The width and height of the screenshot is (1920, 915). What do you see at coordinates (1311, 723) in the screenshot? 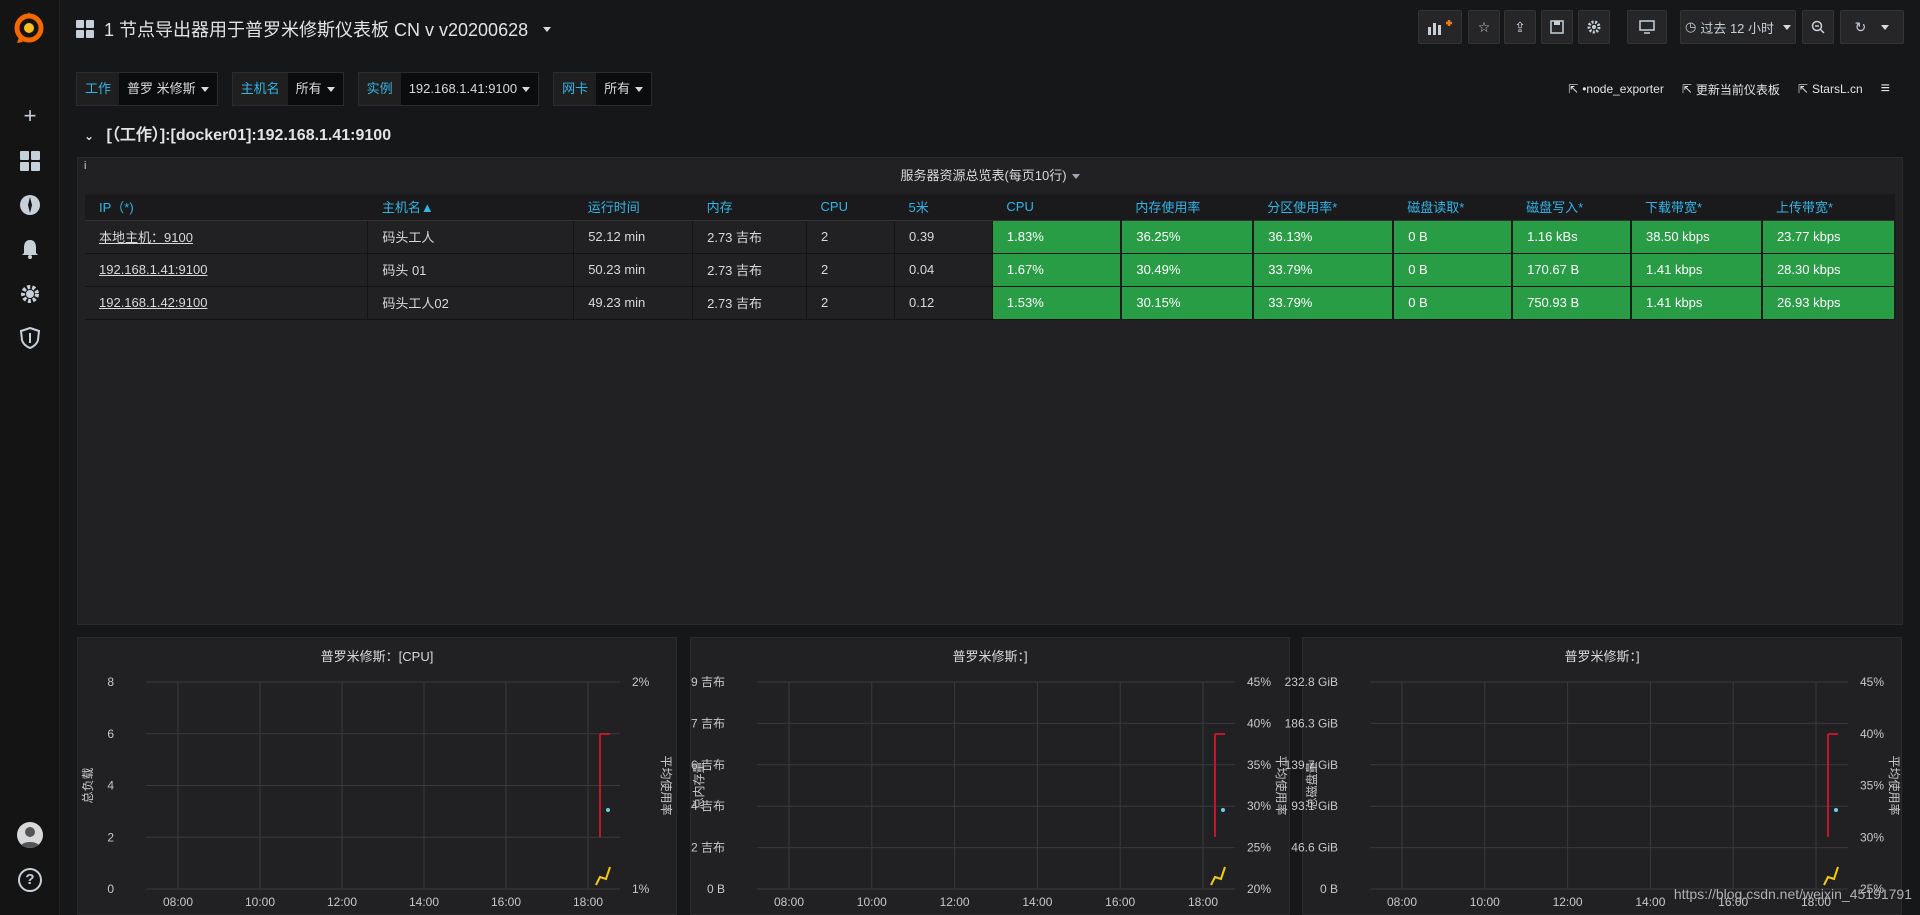
I see `left-axis-tick: 186.3 GiB` at bounding box center [1311, 723].